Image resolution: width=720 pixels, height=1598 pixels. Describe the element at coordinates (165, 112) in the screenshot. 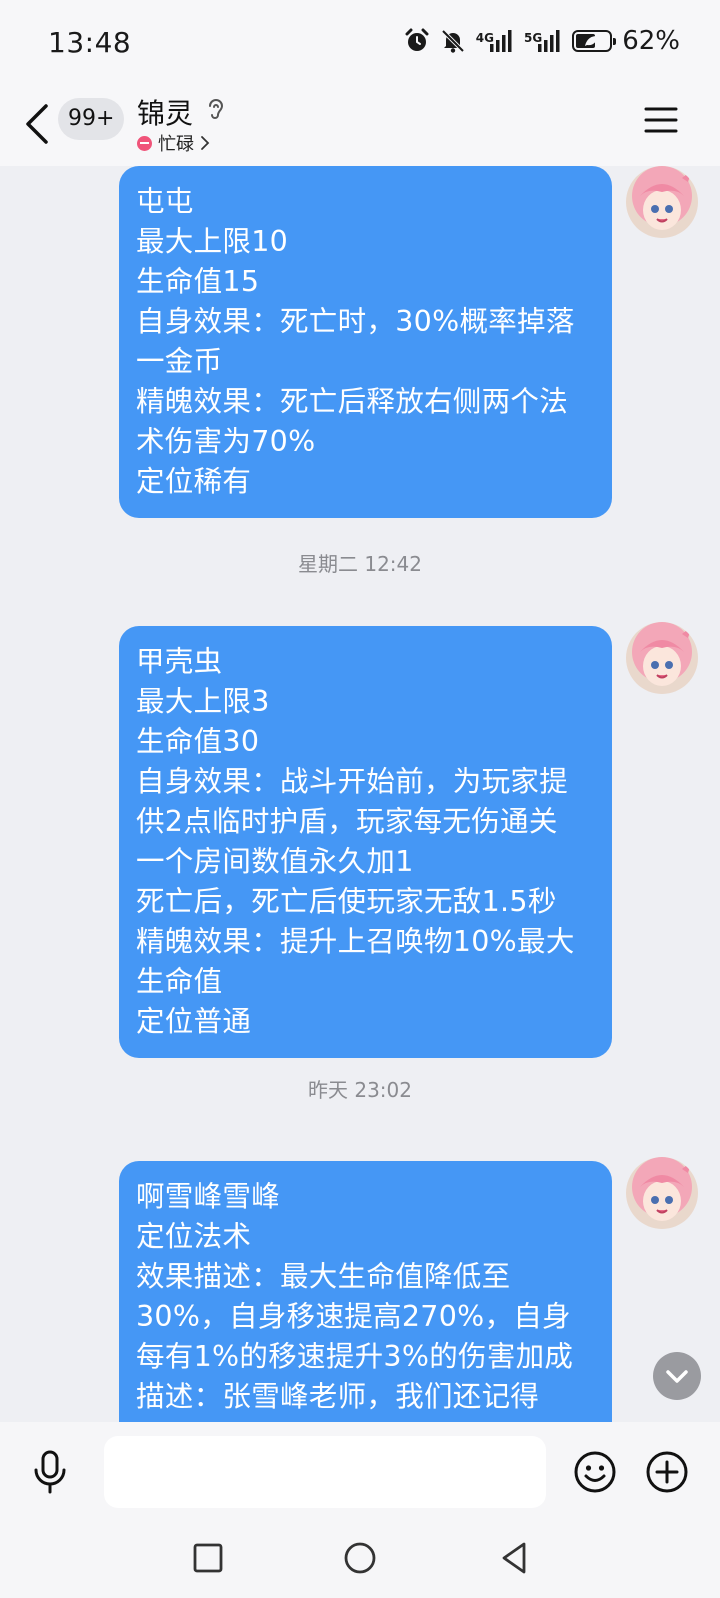

I see `contact-name: 锦灵` at that location.